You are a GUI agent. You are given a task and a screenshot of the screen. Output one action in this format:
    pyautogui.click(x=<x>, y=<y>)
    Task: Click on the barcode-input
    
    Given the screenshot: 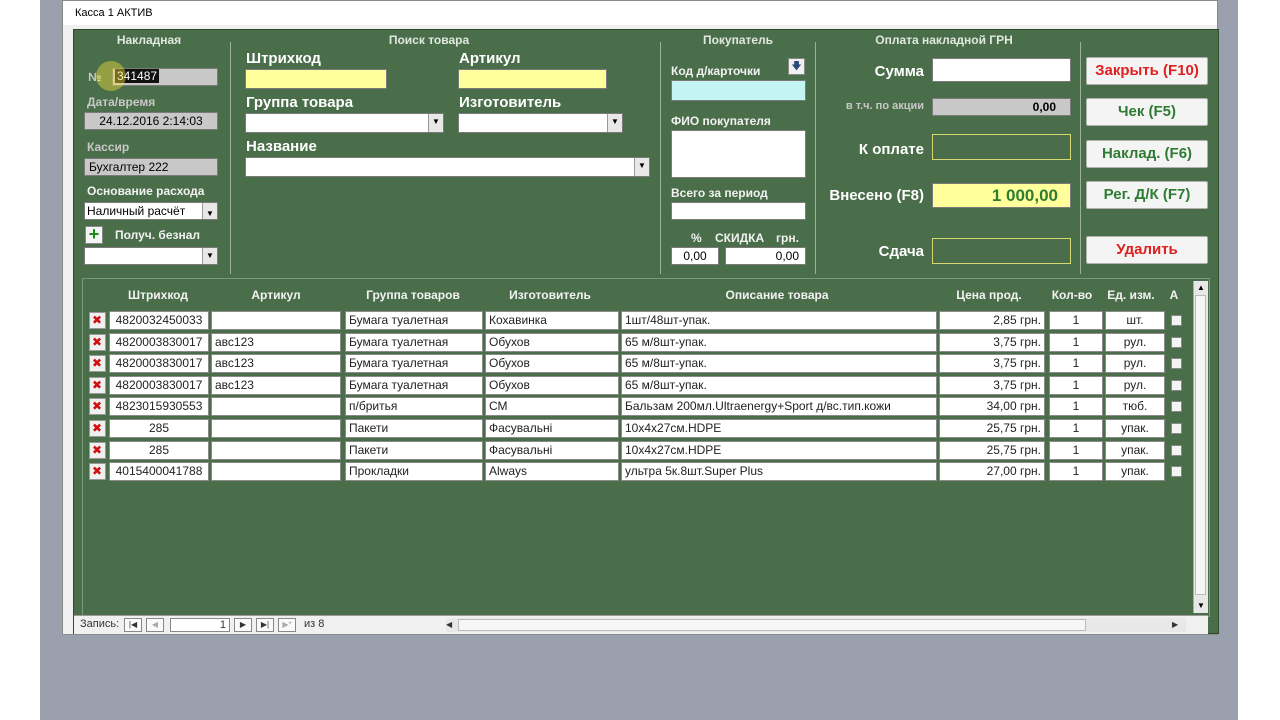 What is the action you would take?
    pyautogui.click(x=316, y=79)
    